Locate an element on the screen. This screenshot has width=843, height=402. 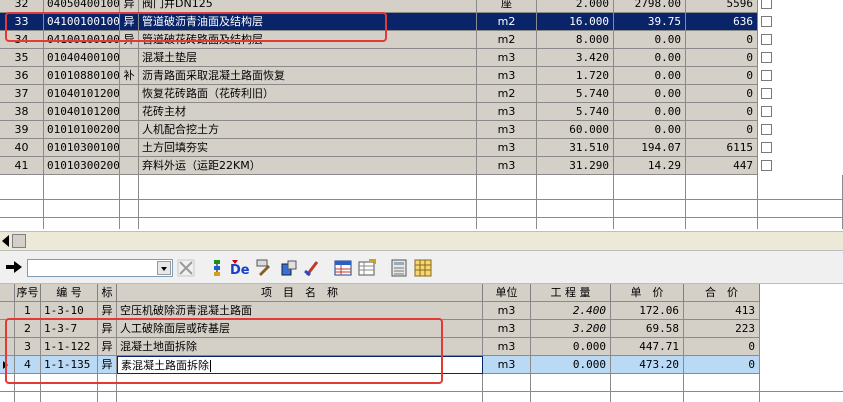
cell-seq: 2 is located at coordinates (28, 329).